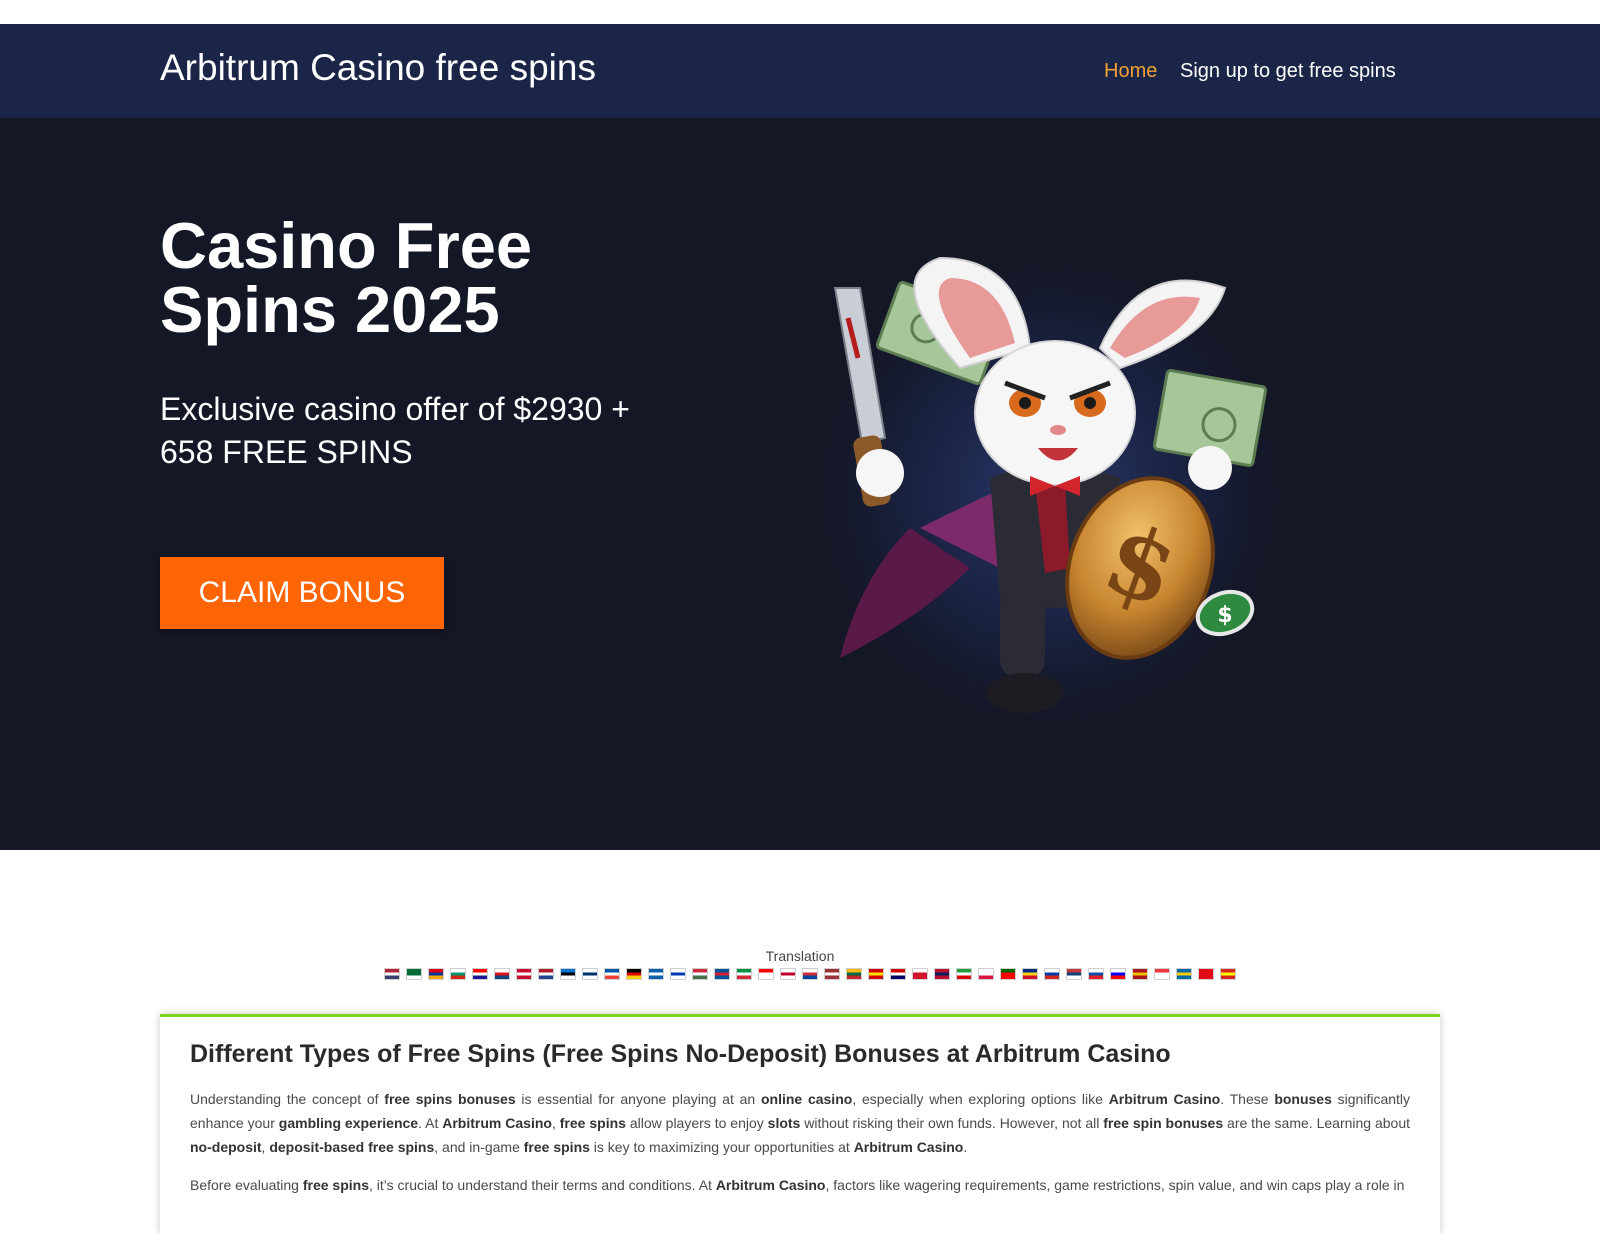  Describe the element at coordinates (568, 974) in the screenshot. I see `flag-ee-icon` at that location.